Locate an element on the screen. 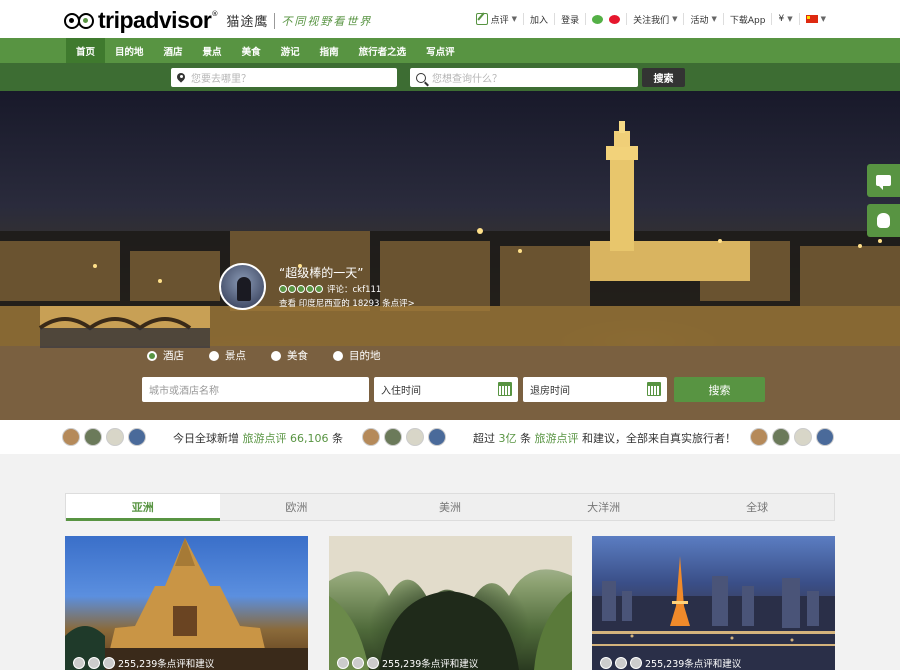 This screenshot has height=670, width=900. hotel-search-button: 搜索 is located at coordinates (719, 389).